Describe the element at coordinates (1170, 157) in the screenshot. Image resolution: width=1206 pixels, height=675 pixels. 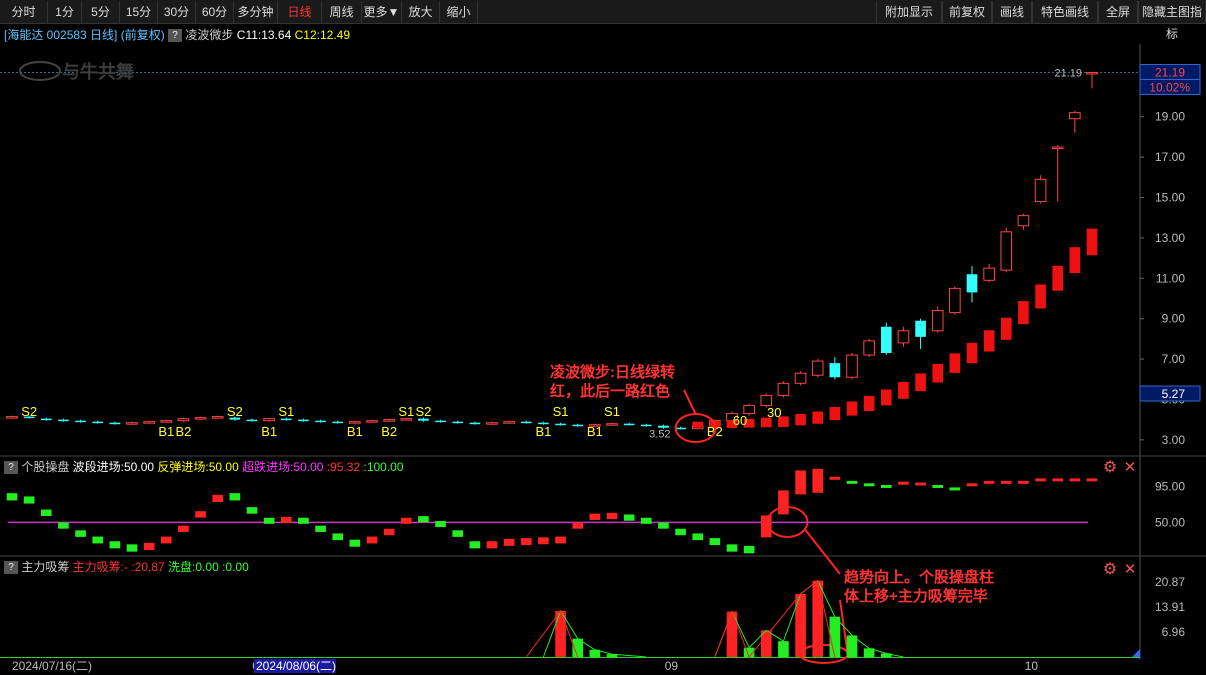
I see `price-tick-label: 17.00` at that location.